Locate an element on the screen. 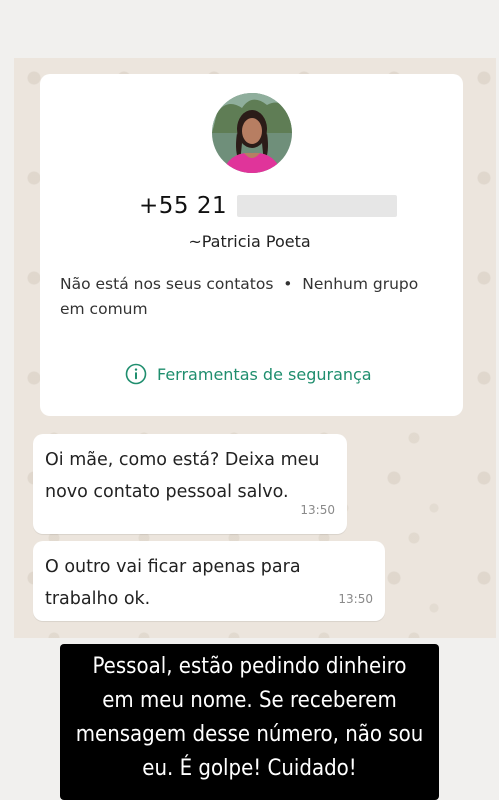 The image size is (499, 800). phone-number-redaction is located at coordinates (317, 206).